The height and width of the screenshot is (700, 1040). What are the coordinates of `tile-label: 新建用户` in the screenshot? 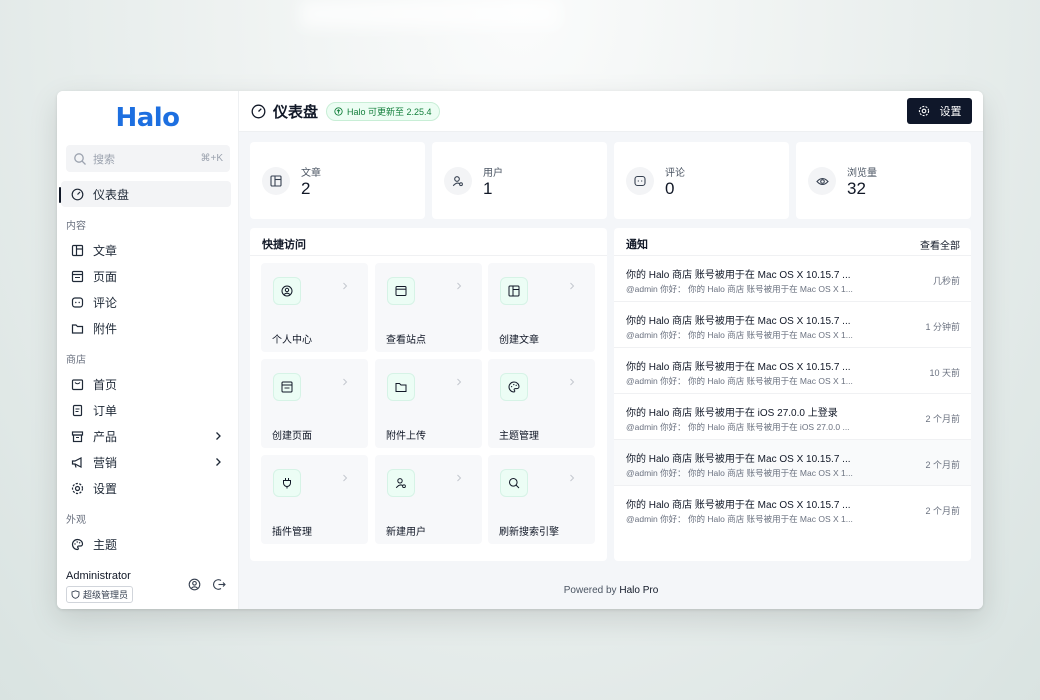 It's located at (406, 532).